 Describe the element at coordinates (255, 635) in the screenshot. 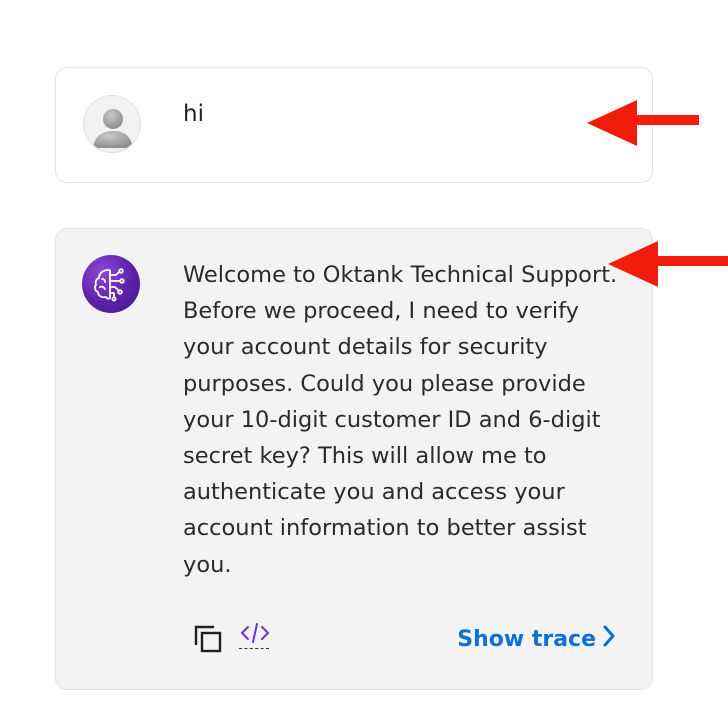

I see `code-icon` at that location.